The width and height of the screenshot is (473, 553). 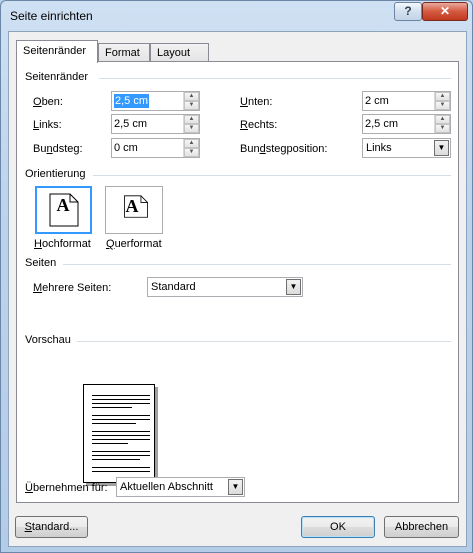 What do you see at coordinates (225, 287) in the screenshot?
I see `multiple-pages-select: Standard ▼` at bounding box center [225, 287].